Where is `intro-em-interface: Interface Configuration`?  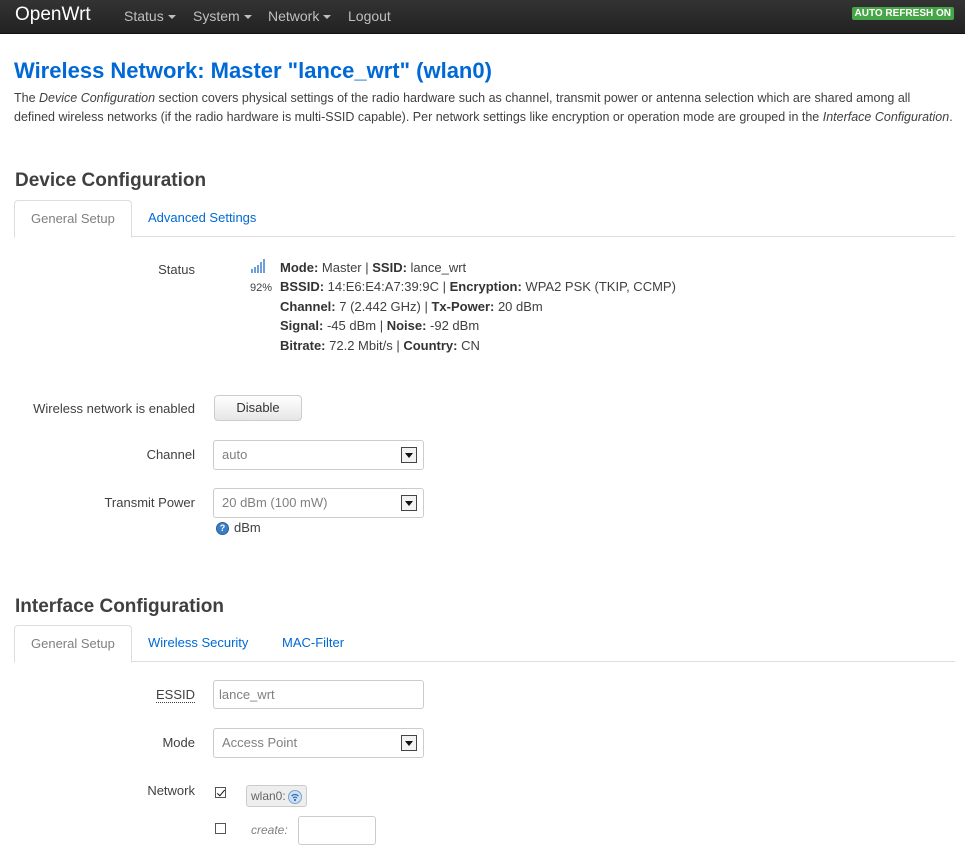
intro-em-interface: Interface Configuration is located at coordinates (886, 116).